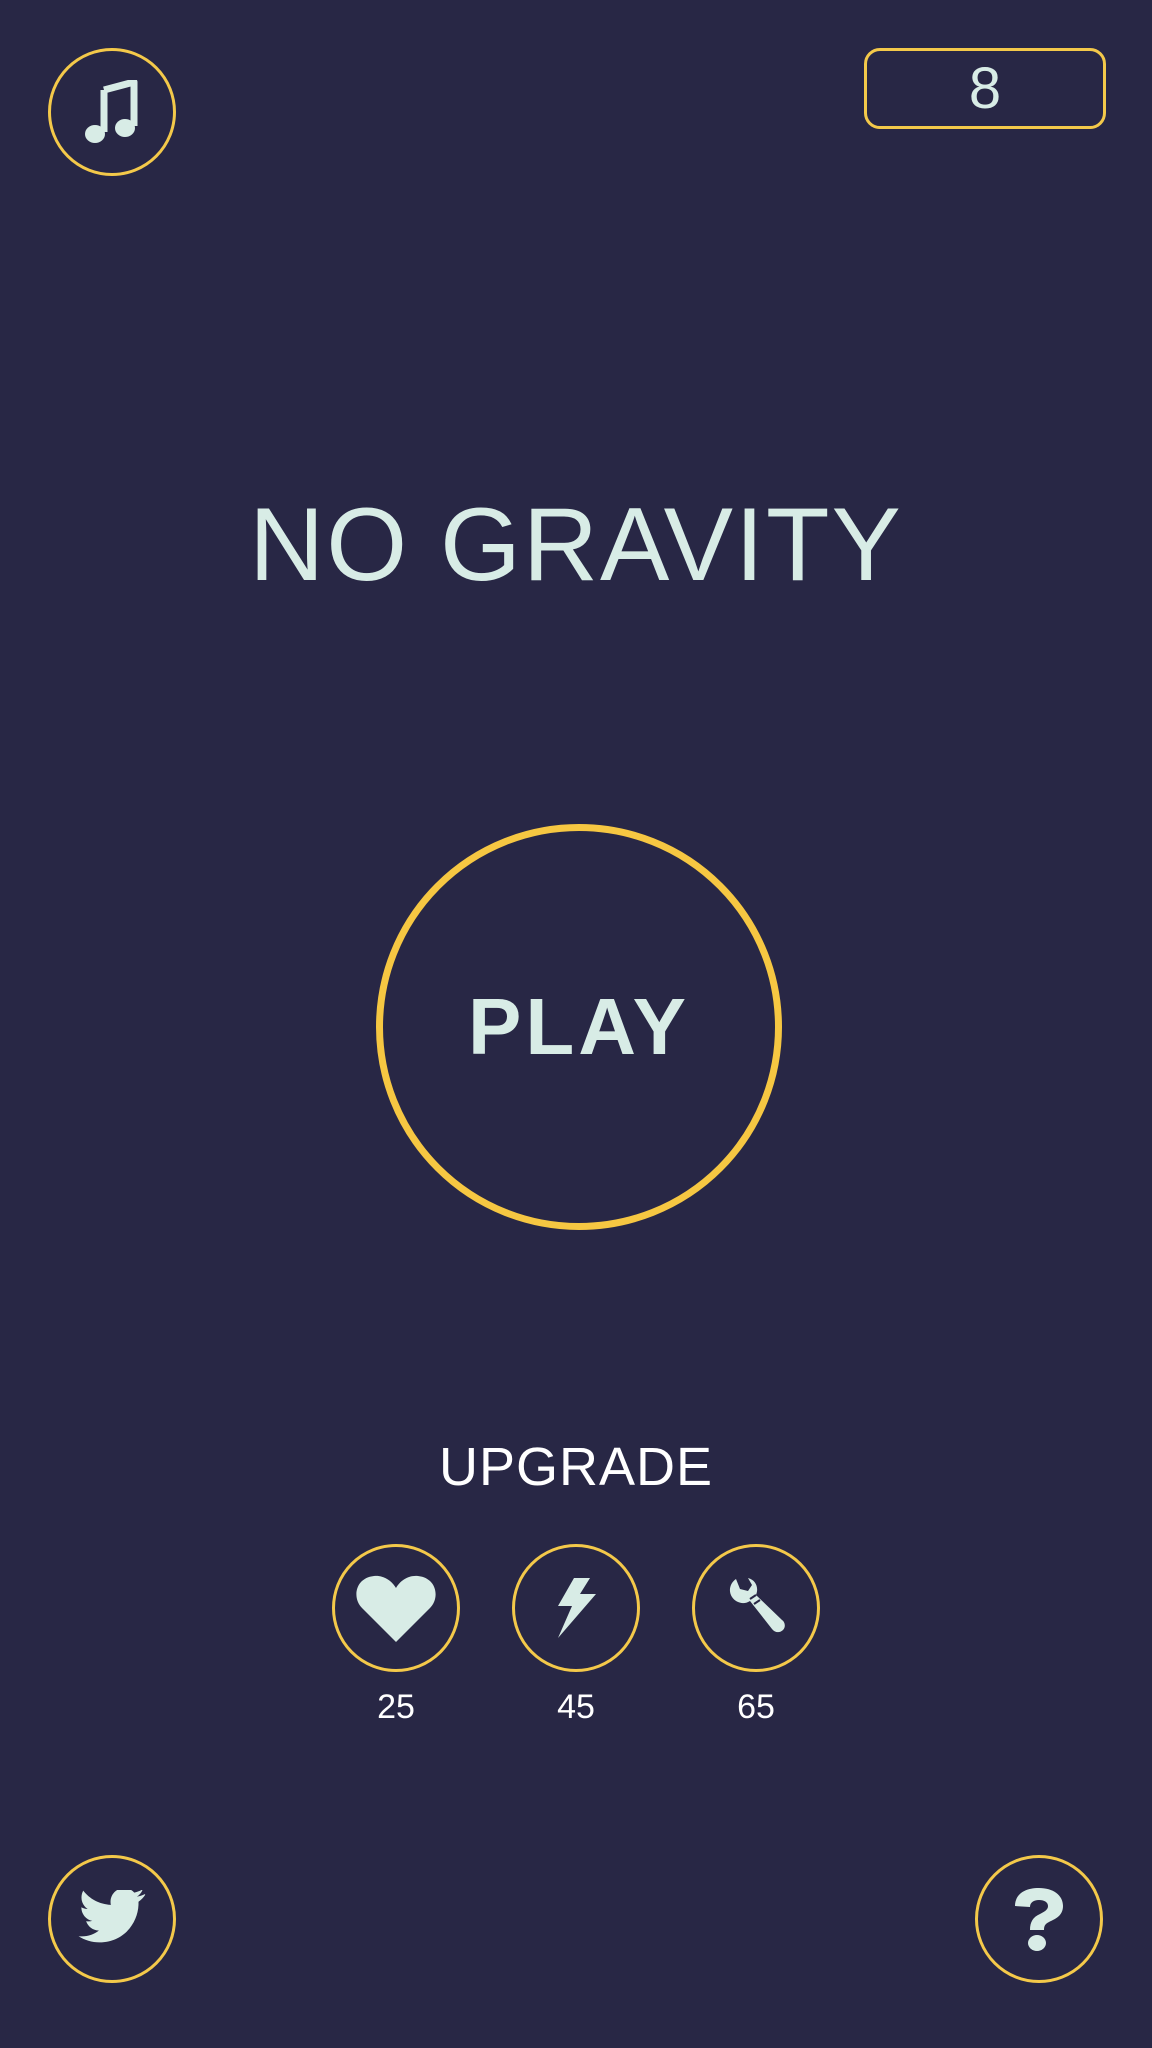 The width and height of the screenshot is (1152, 2048). What do you see at coordinates (576, 545) in the screenshot?
I see `game-title: NO GRAVITY` at bounding box center [576, 545].